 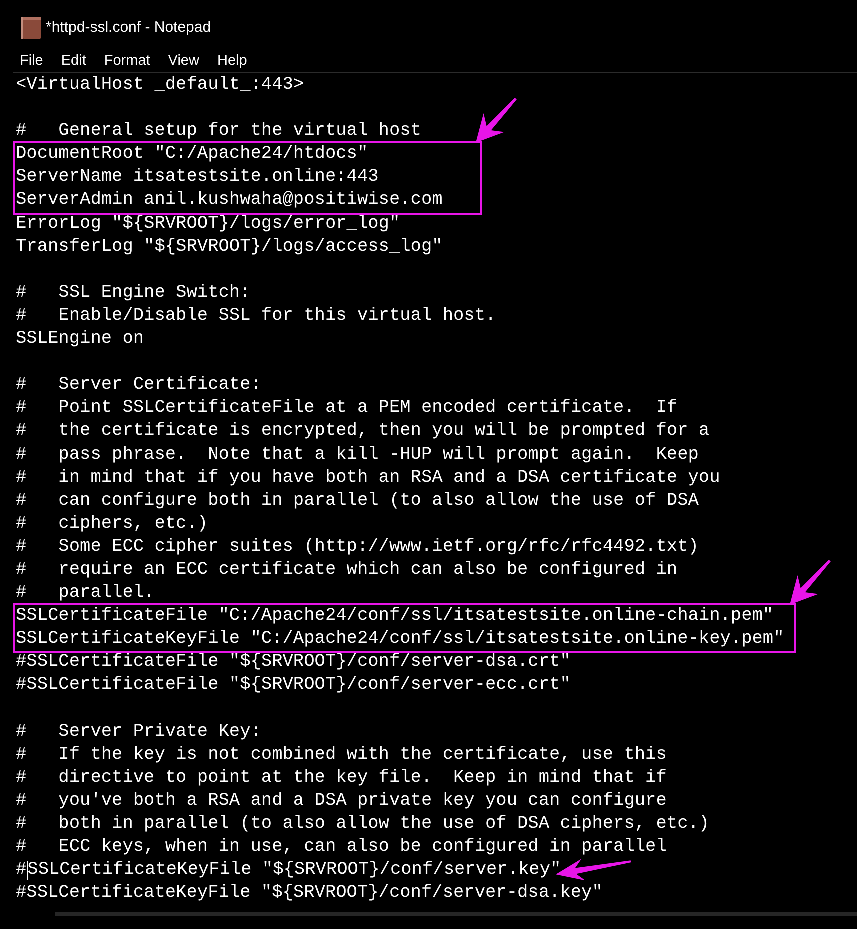 I want to click on code-line: # directive to point at the key file. Keep in mind that if, so click(x=341, y=778).